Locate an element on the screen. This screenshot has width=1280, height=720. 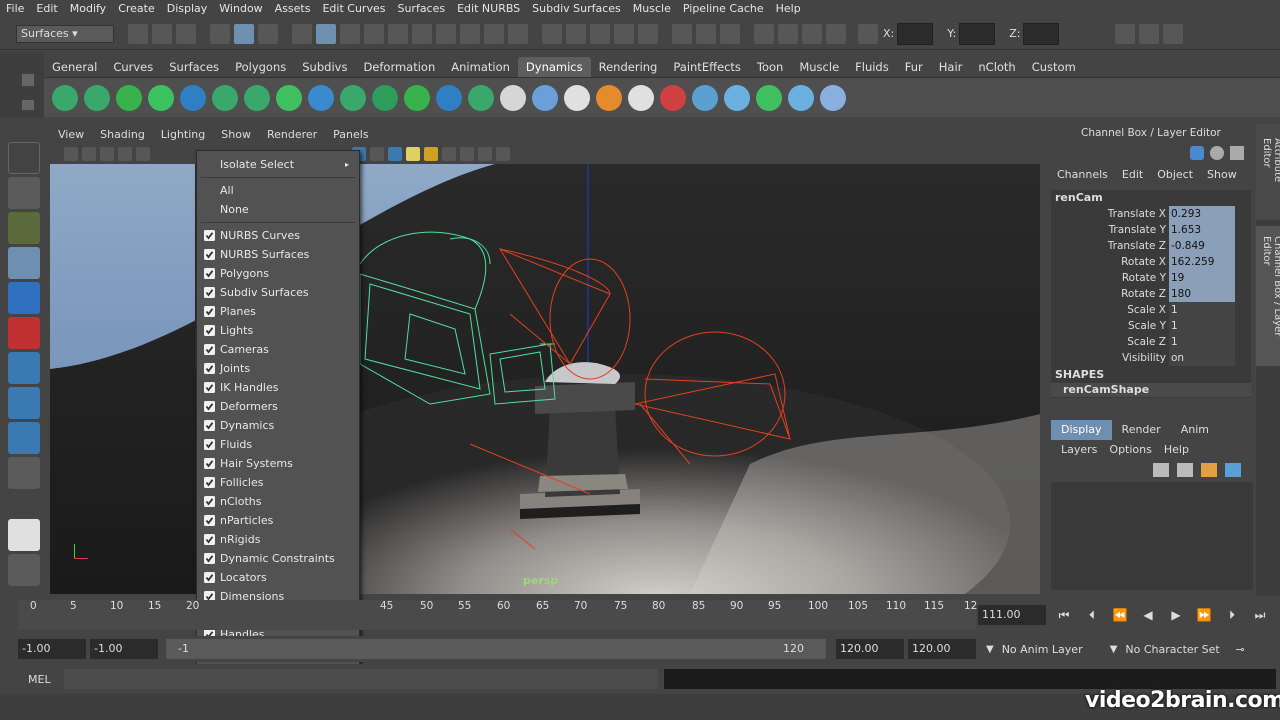
show-item-locators: Locators is located at coordinates (278, 577).